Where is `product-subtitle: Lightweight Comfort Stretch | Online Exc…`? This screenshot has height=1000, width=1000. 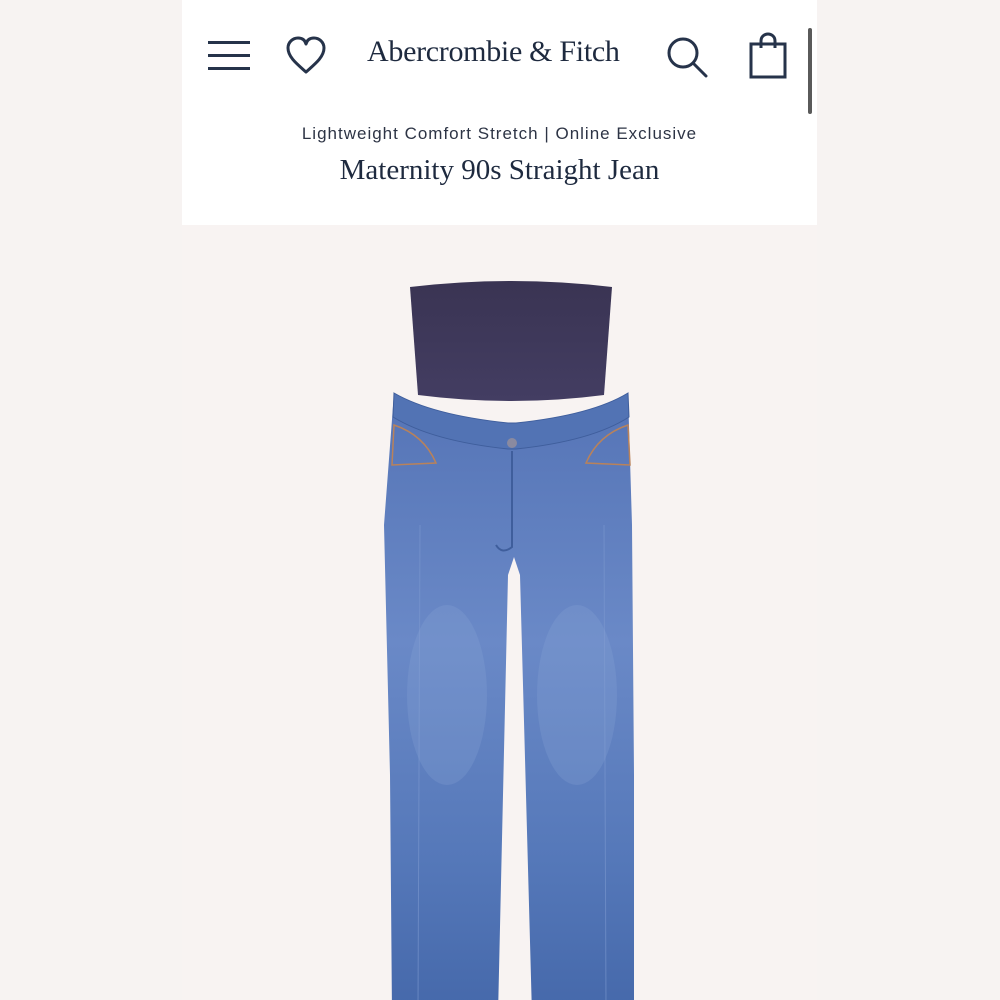
product-subtitle: Lightweight Comfort Stretch | Online Exc… is located at coordinates (499, 133).